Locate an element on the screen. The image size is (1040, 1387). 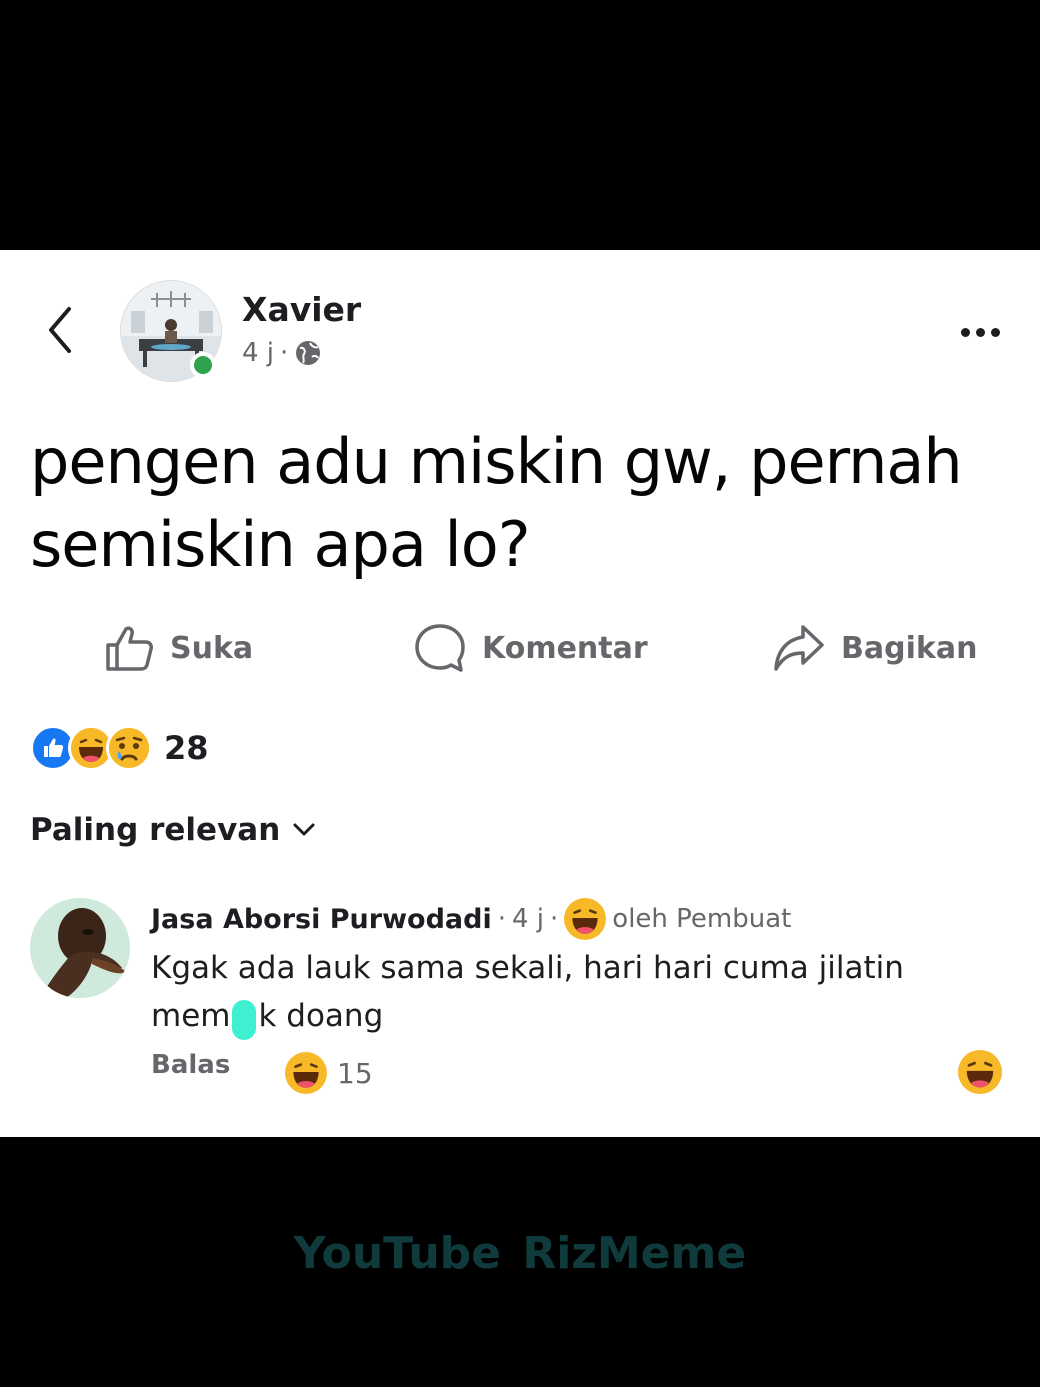
chevron-left-icon is located at coordinates (60, 330).